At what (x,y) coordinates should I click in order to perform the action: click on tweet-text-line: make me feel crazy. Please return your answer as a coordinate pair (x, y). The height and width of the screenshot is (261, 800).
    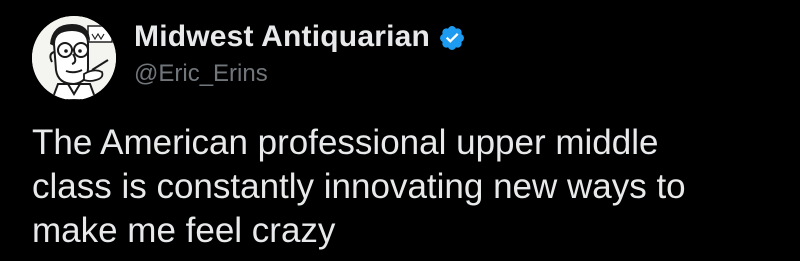
    Looking at the image, I should click on (184, 230).